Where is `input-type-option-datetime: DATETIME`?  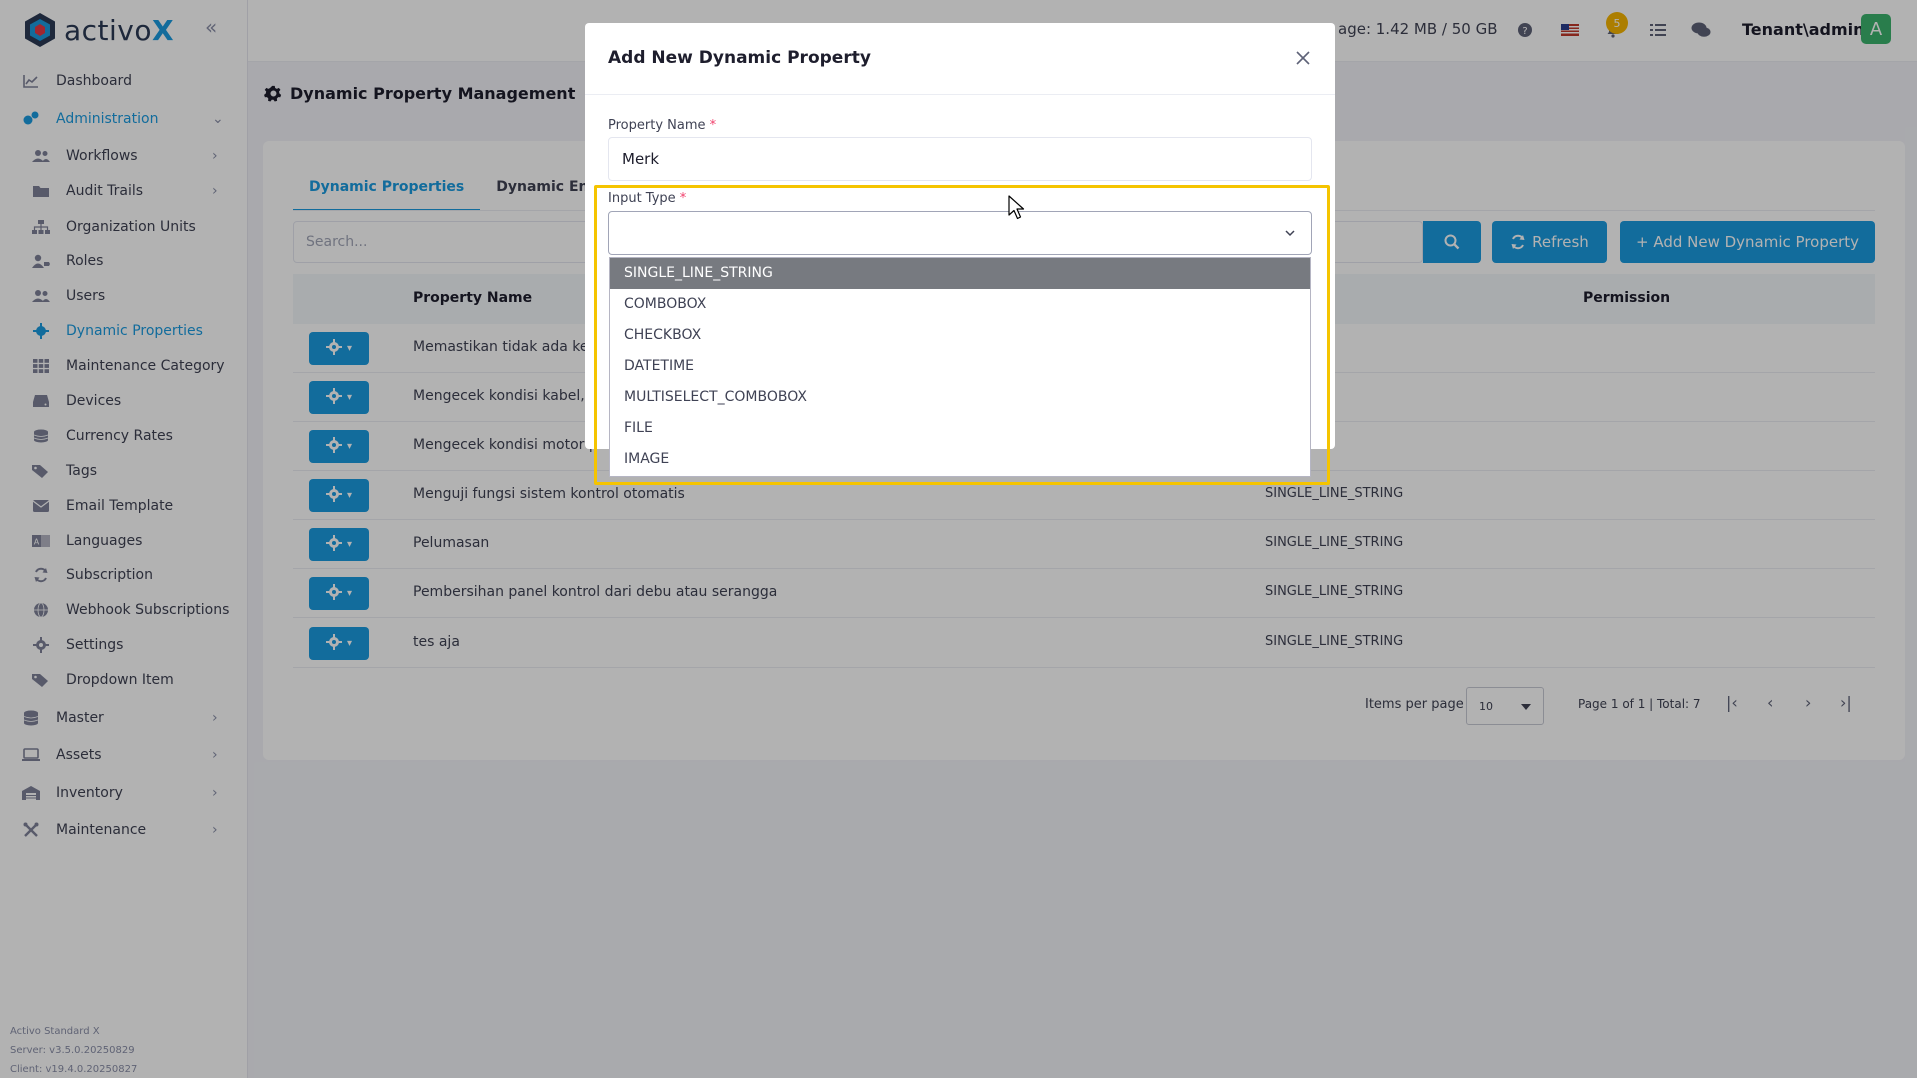
input-type-option-datetime: DATETIME is located at coordinates (960, 366).